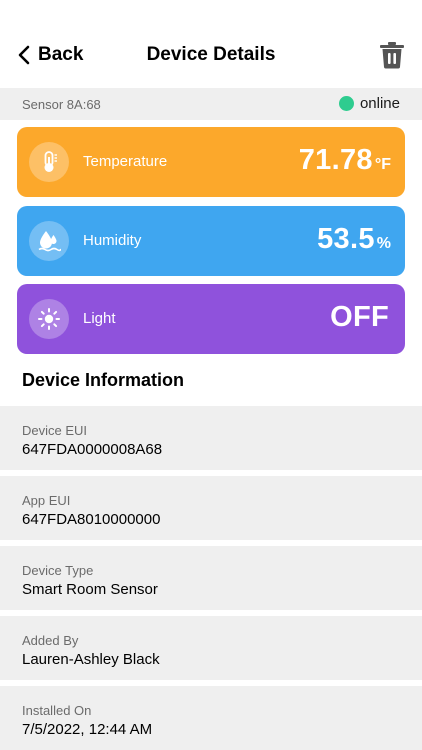 This screenshot has height=750, width=422. What do you see at coordinates (211, 648) in the screenshot?
I see `added-by-row: Added By Lauren-Ashley Black` at bounding box center [211, 648].